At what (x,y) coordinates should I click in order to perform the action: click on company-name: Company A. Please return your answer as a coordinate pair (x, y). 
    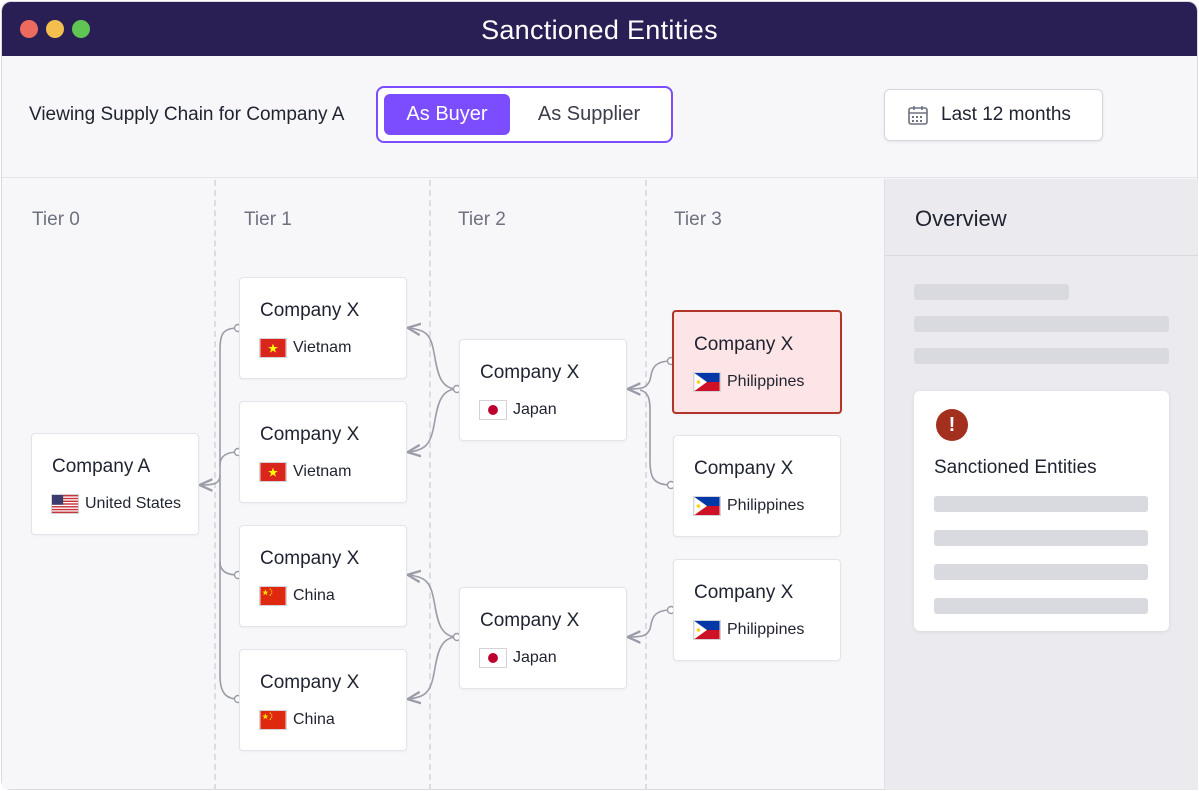
    Looking at the image, I should click on (101, 466).